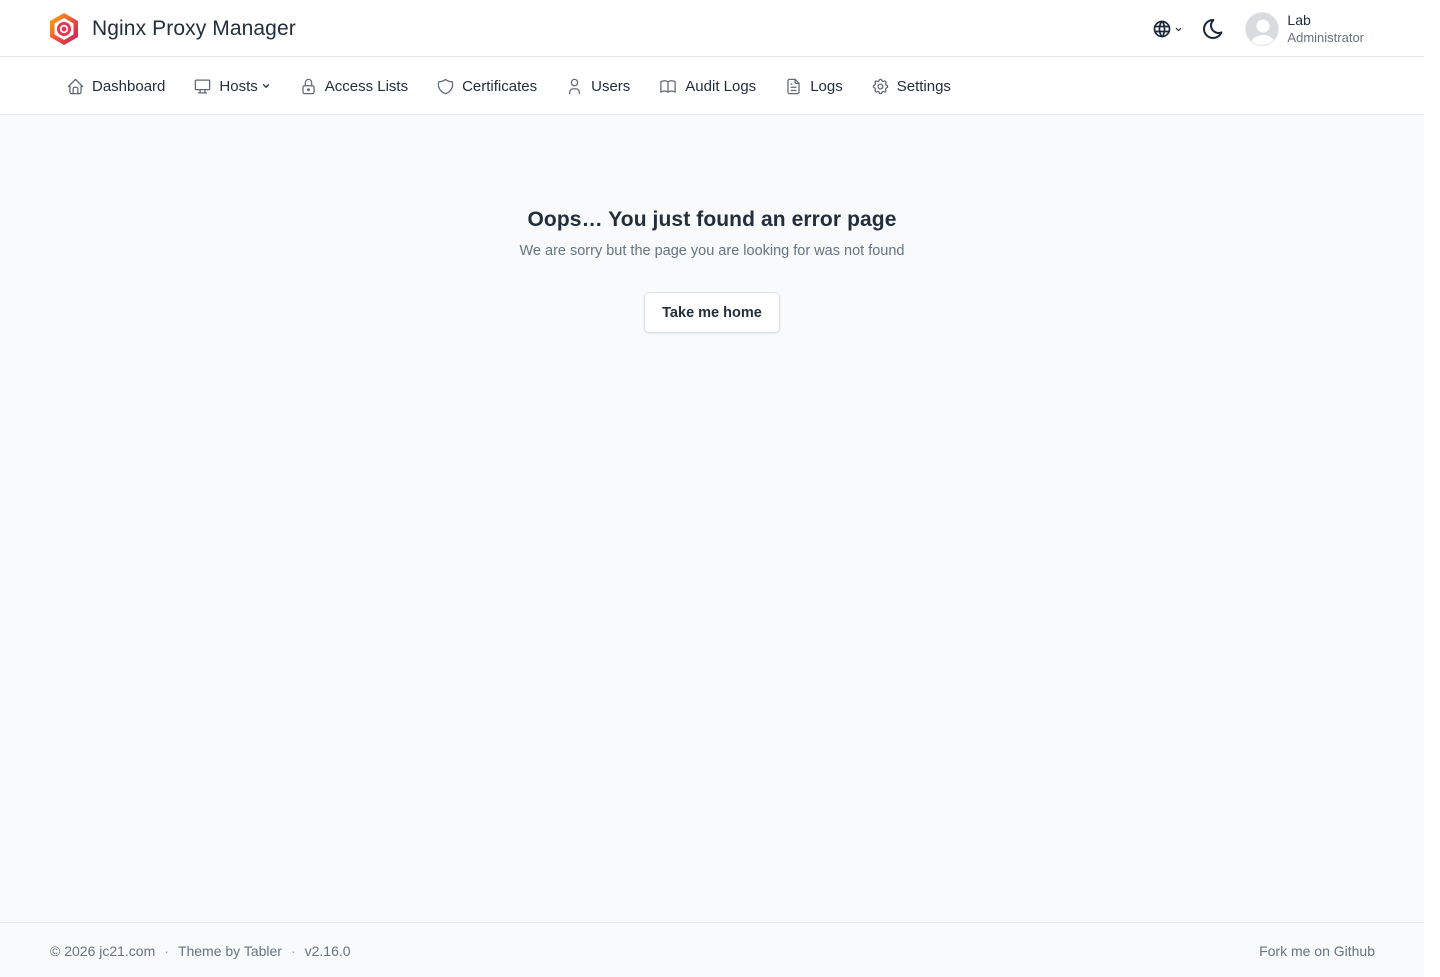 The width and height of the screenshot is (1440, 977). I want to click on nav-label-settings: Settings, so click(923, 86).